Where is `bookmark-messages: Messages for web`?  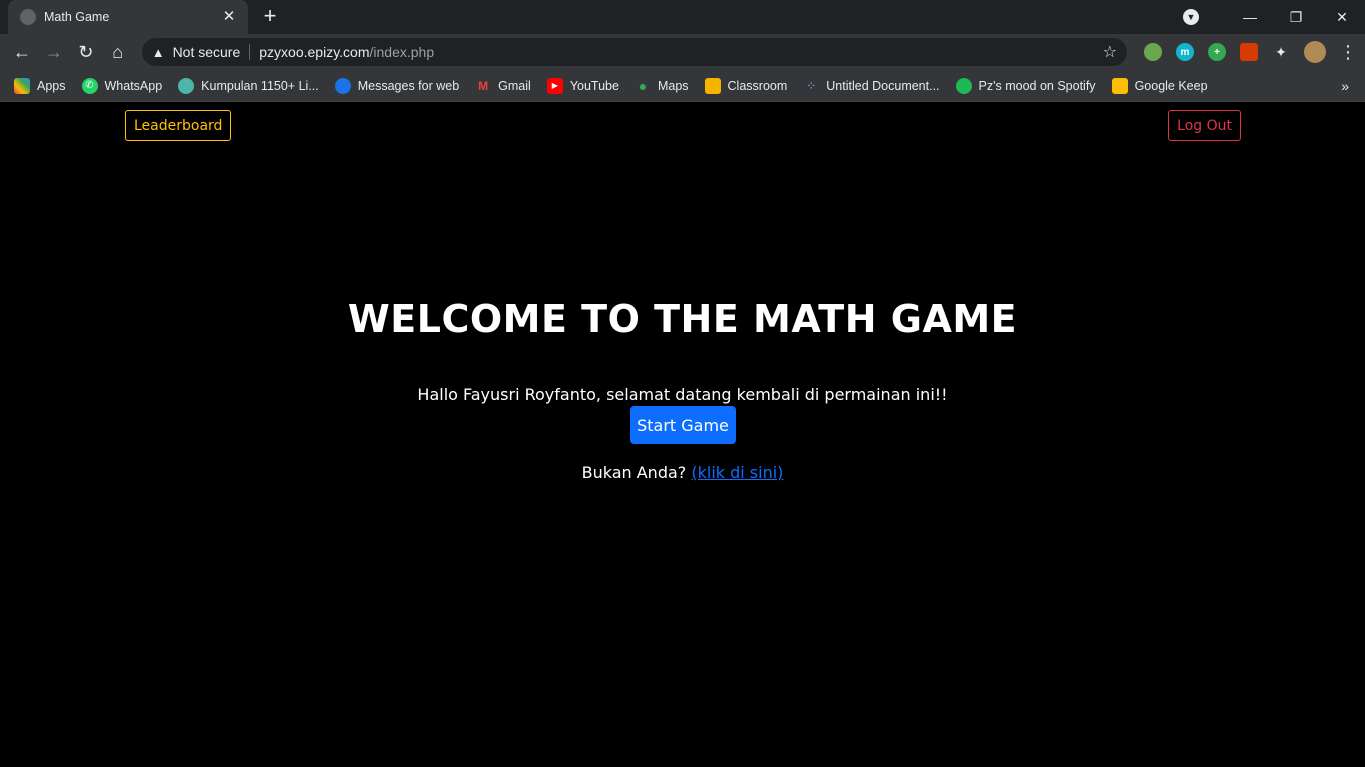 bookmark-messages: Messages for web is located at coordinates (397, 85).